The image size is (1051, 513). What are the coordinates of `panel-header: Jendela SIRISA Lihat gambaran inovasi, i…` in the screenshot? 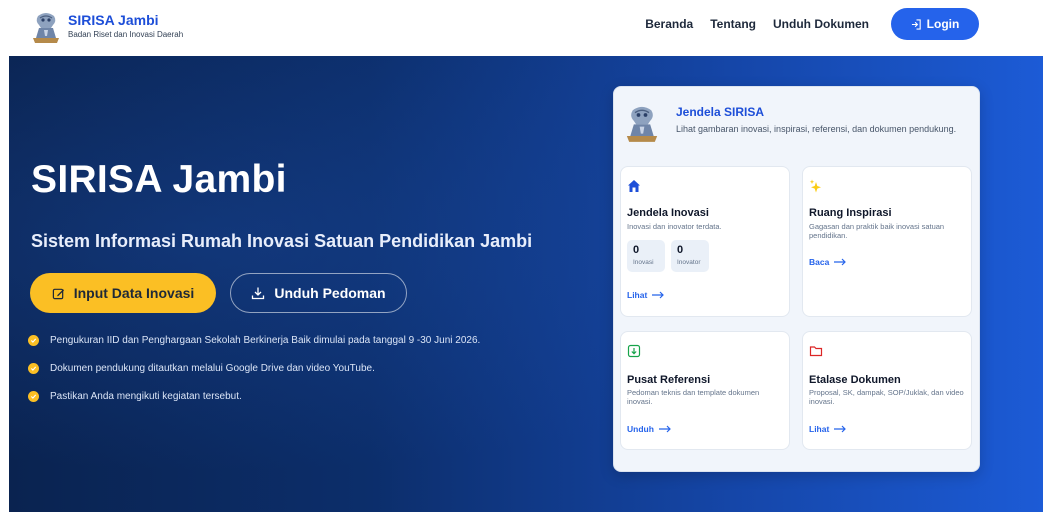 It's located at (790, 122).